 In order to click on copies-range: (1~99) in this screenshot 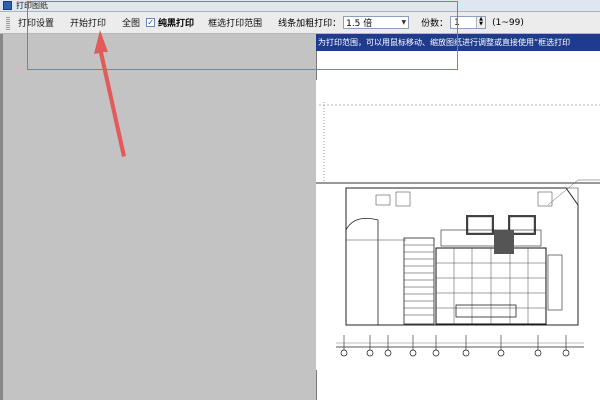, I will do `click(508, 22)`.